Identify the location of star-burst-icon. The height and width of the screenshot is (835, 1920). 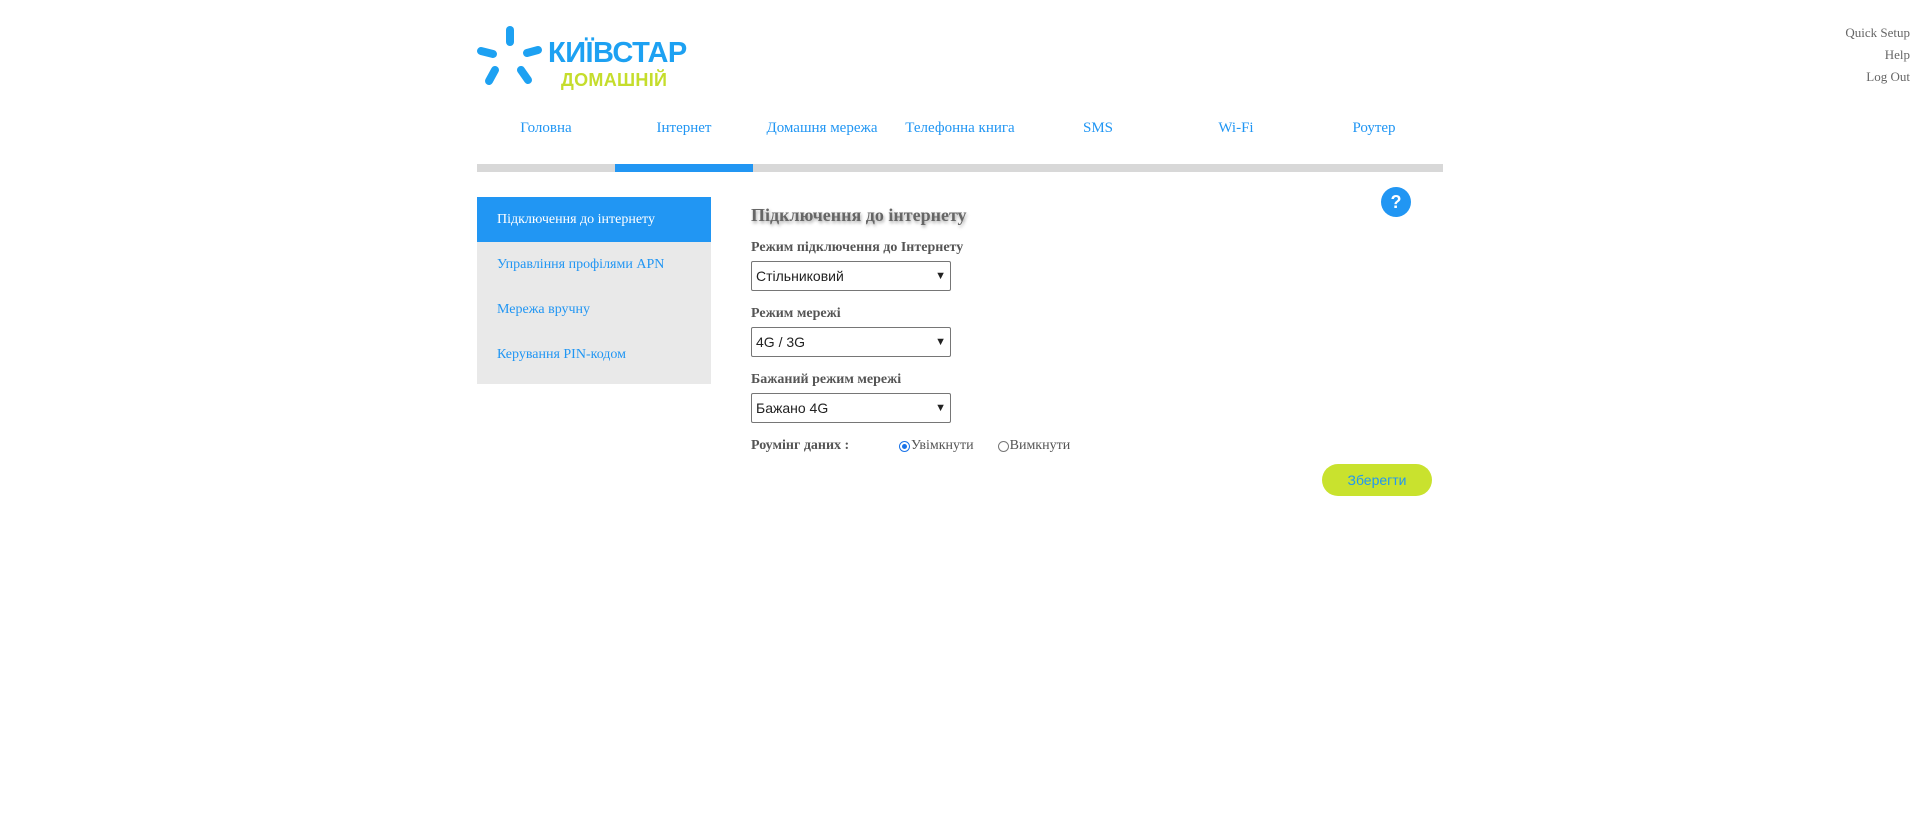
(509, 55).